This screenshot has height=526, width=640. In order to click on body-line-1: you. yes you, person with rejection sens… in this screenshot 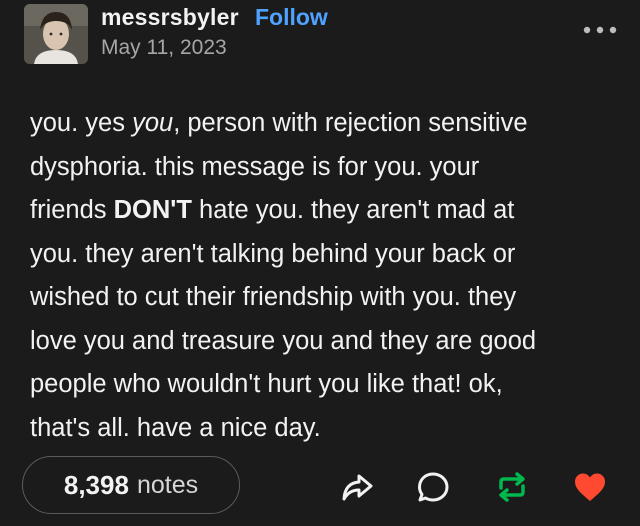, I will do `click(322, 124)`.